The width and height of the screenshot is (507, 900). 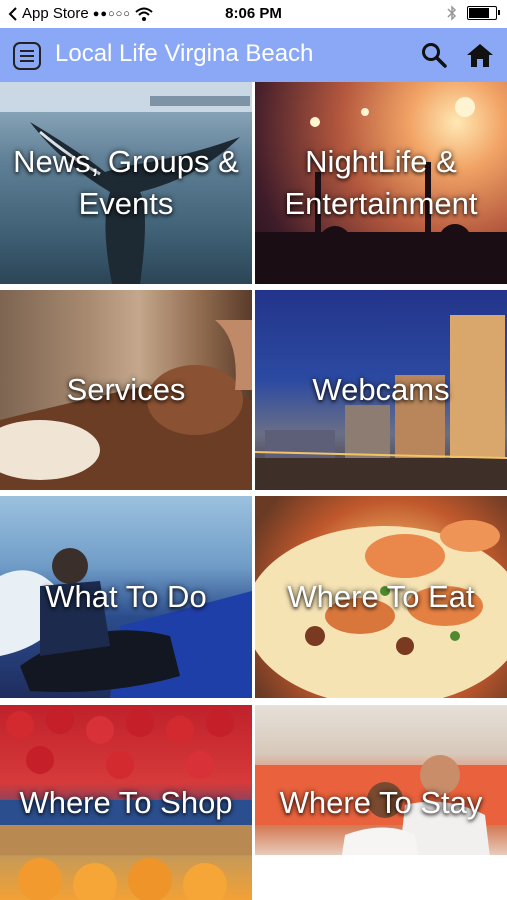 I want to click on app-bar: Local Life Virgina Beach, so click(x=253, y=55).